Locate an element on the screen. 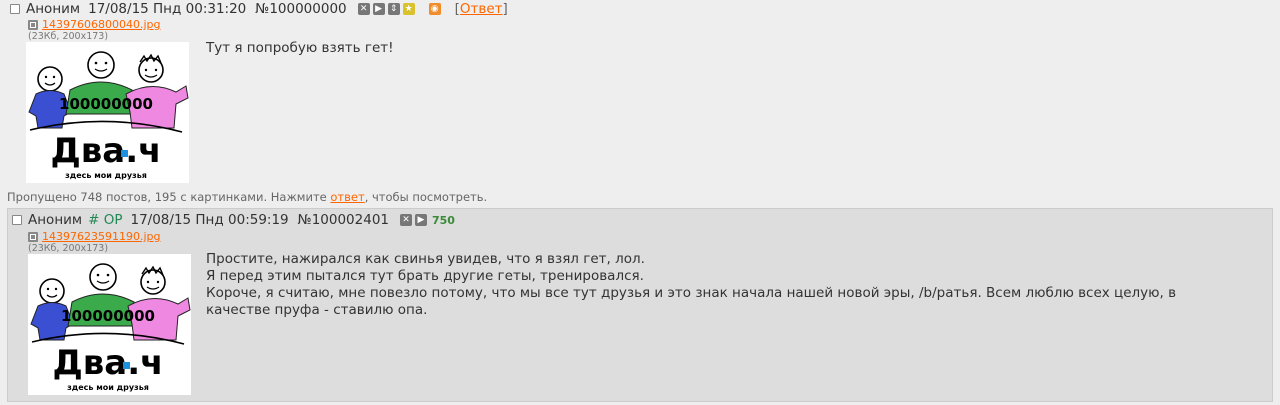 This screenshot has width=1280, height=405. post-number: №100000000 is located at coordinates (300, 9).